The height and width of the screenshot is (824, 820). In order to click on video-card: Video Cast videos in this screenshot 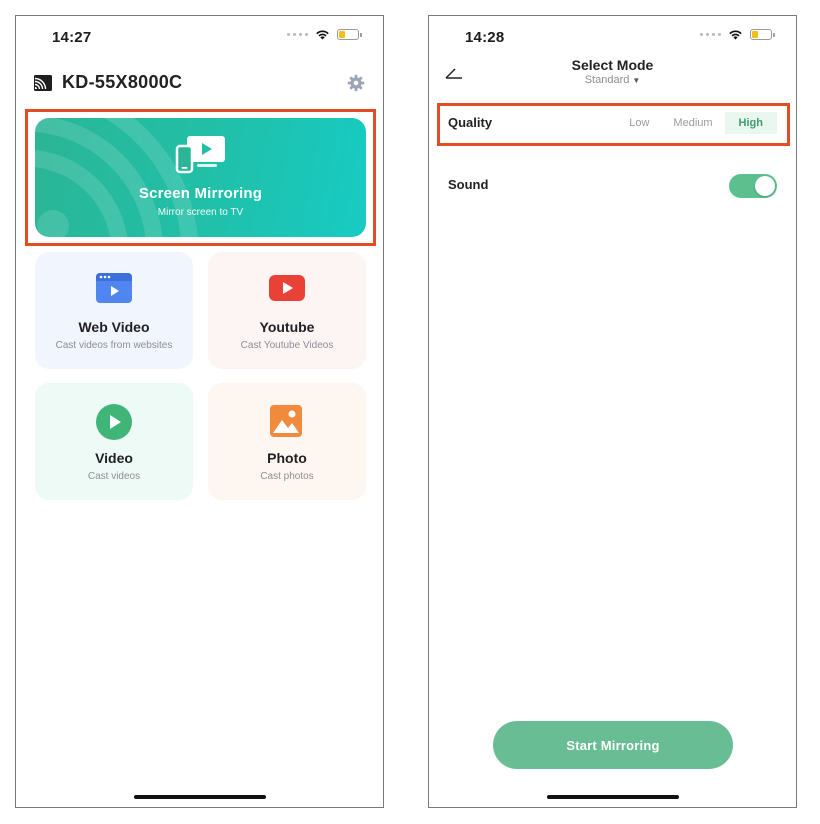, I will do `click(114, 441)`.